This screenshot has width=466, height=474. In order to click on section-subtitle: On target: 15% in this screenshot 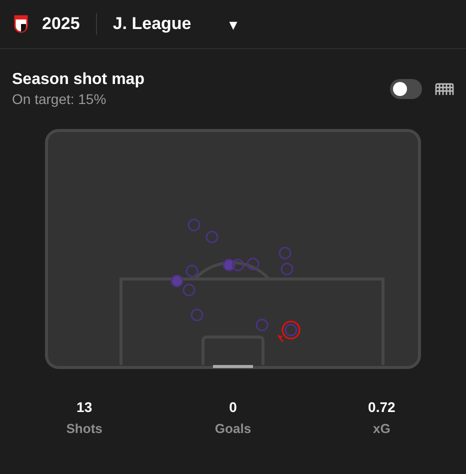, I will do `click(60, 99)`.